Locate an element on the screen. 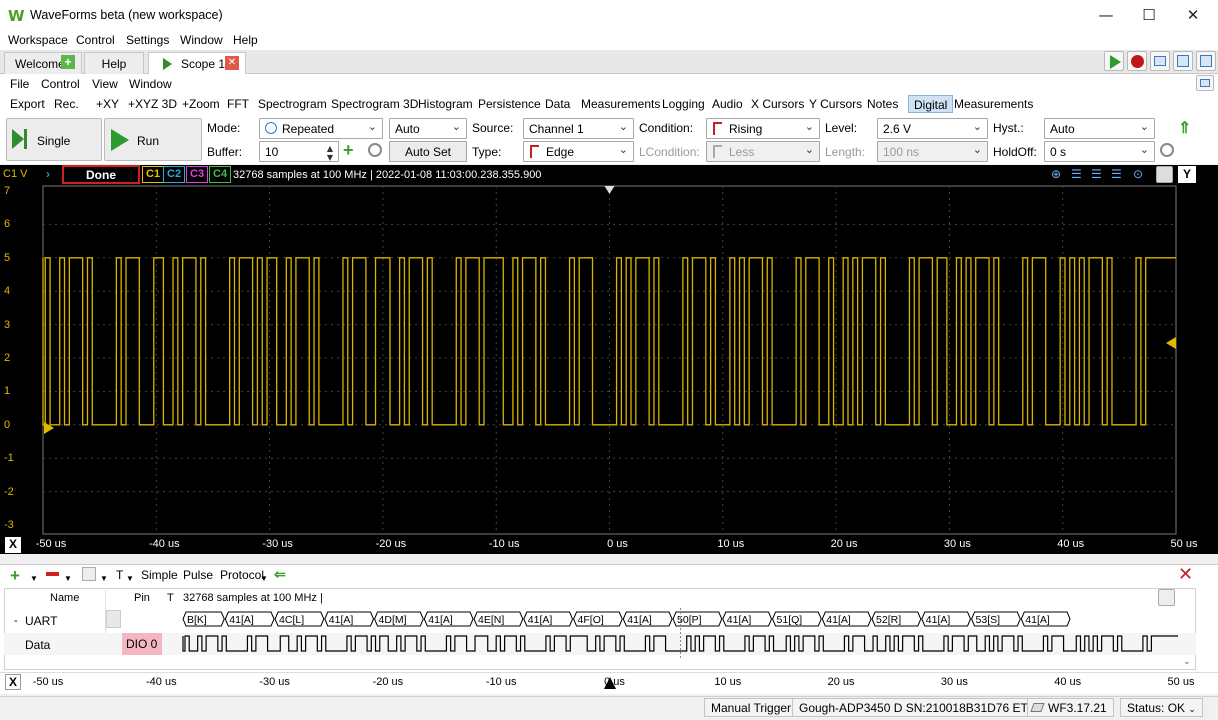 The height and width of the screenshot is (720, 1218). la-simple-button: Simple is located at coordinates (159, 575).